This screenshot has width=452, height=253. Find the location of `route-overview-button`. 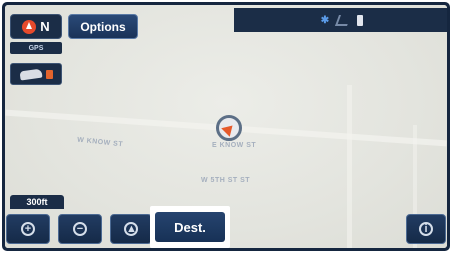

route-overview-button is located at coordinates (36, 74).